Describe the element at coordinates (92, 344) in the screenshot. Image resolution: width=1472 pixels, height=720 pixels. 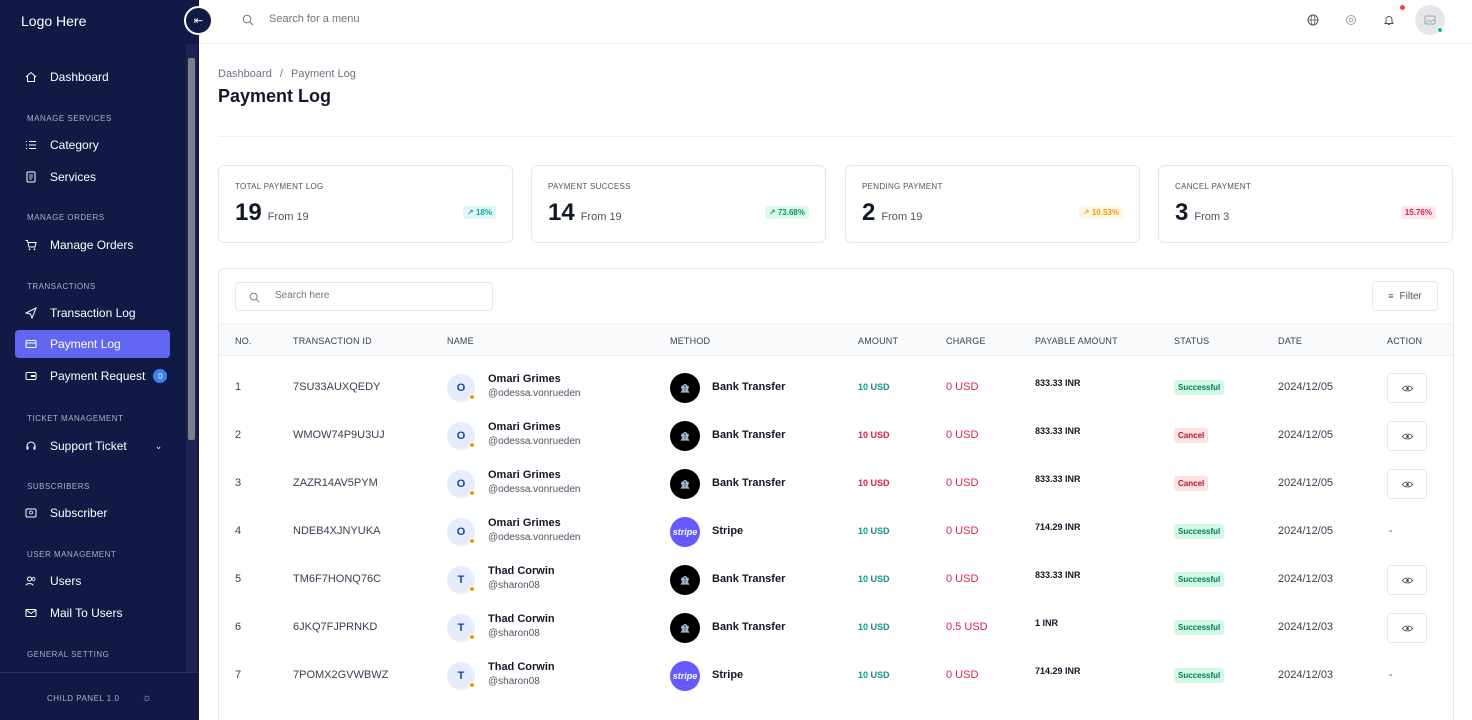
I see `sidebar-item-payment-log: Payment Log` at that location.